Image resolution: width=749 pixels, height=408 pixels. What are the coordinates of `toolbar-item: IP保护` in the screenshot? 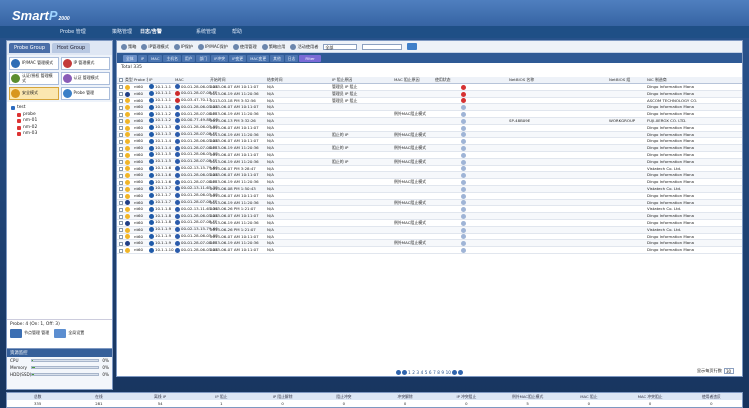 It's located at (183, 46).